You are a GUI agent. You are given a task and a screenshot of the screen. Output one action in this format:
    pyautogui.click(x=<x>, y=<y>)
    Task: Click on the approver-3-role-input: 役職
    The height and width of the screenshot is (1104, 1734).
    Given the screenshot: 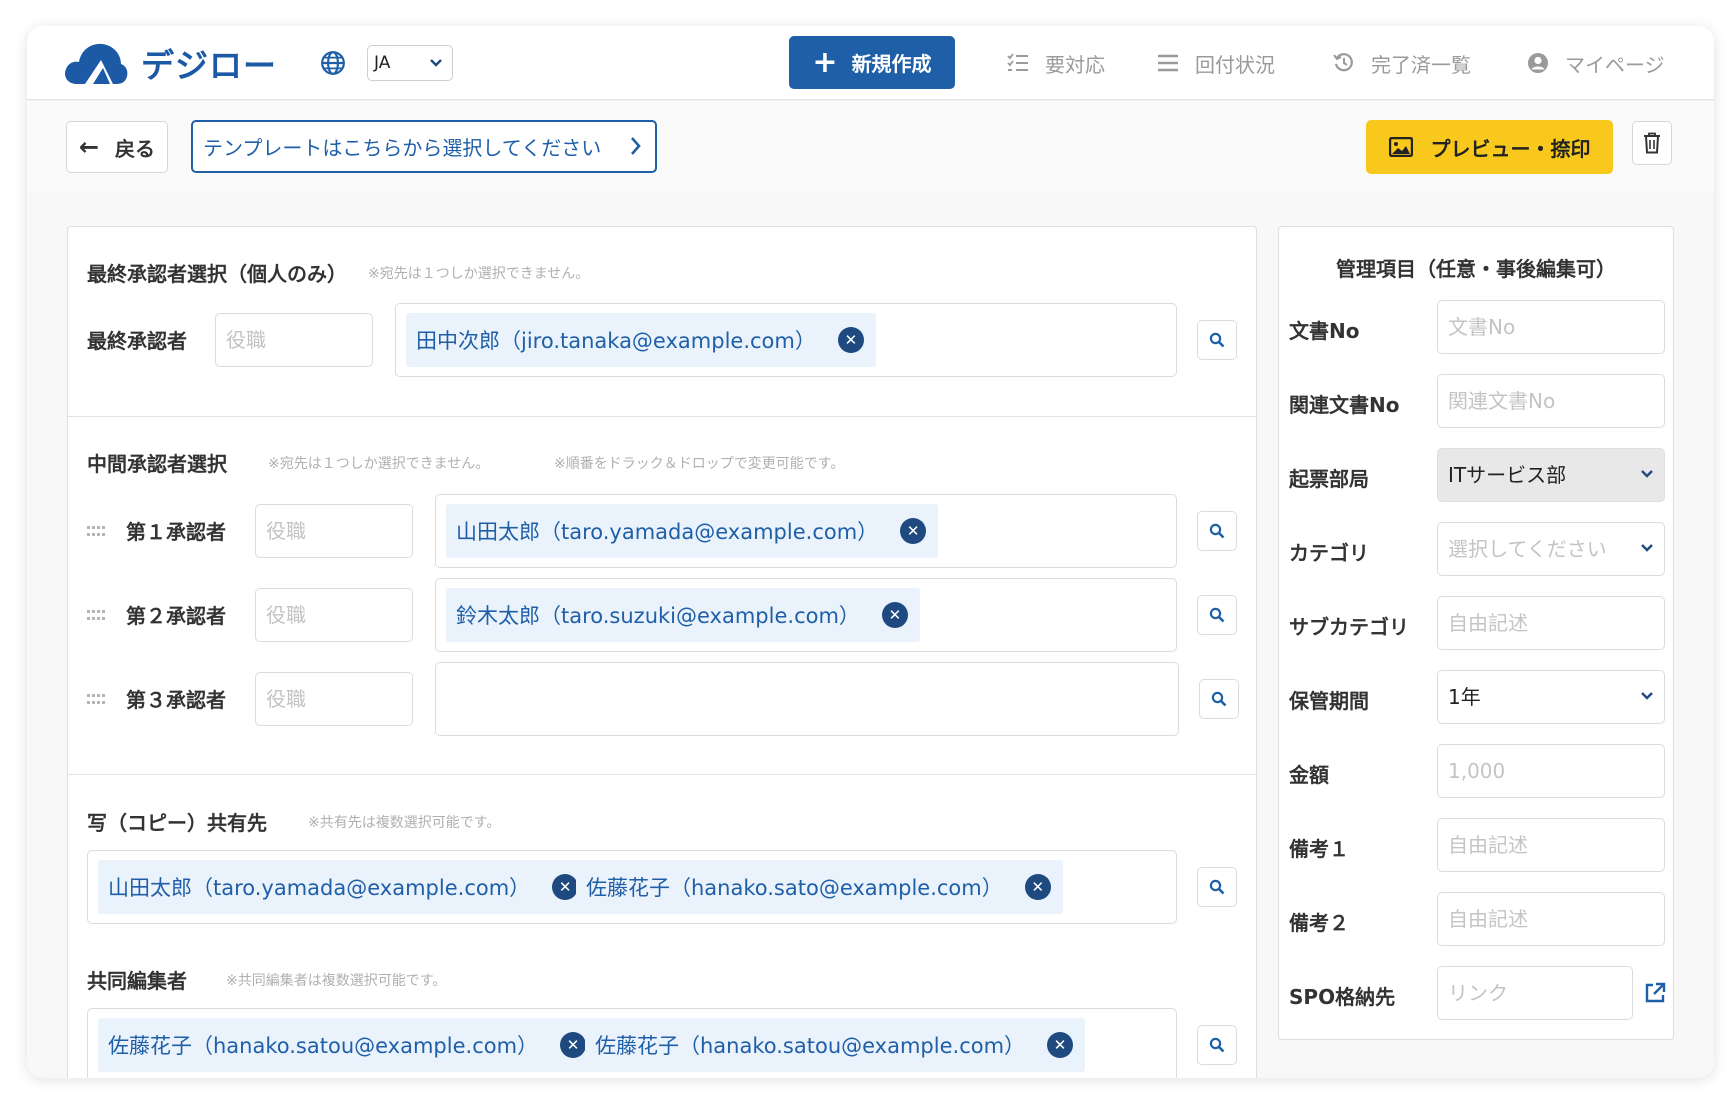 What is the action you would take?
    pyautogui.click(x=334, y=699)
    